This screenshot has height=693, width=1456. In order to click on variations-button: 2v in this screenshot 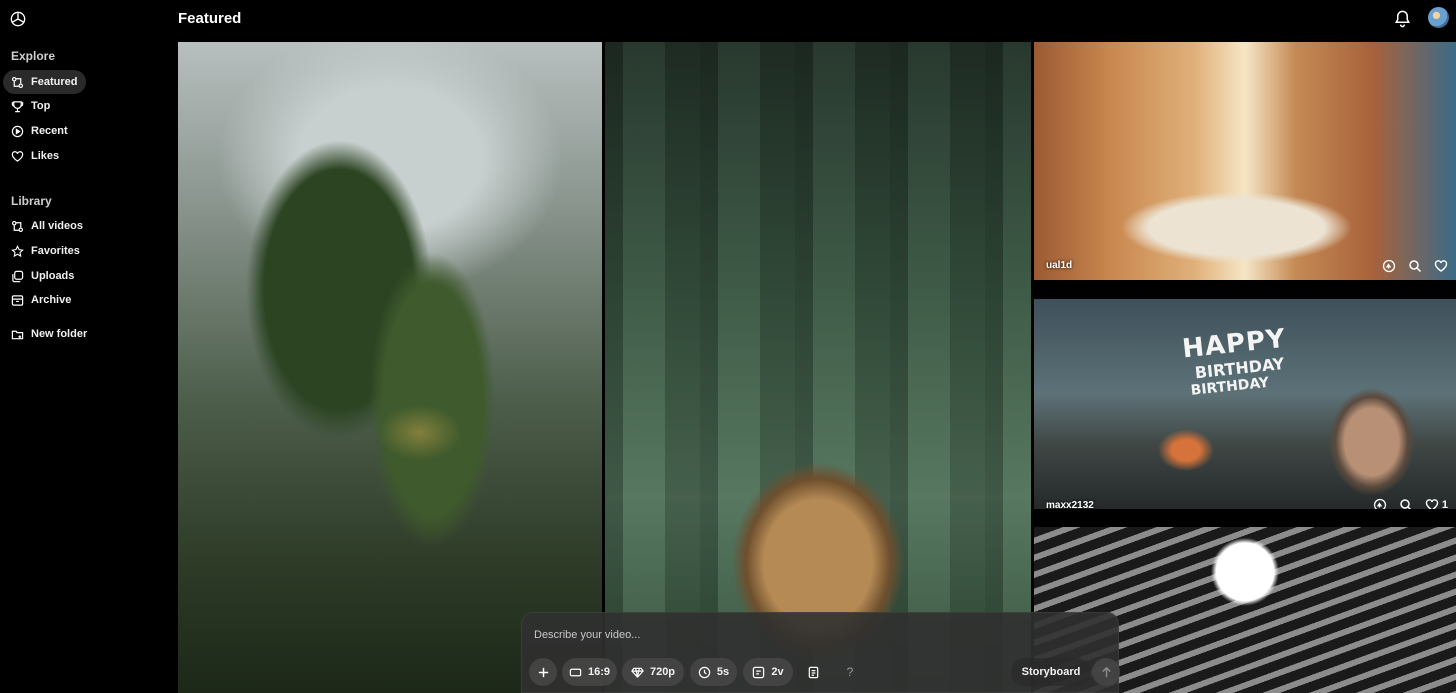, I will do `click(768, 672)`.